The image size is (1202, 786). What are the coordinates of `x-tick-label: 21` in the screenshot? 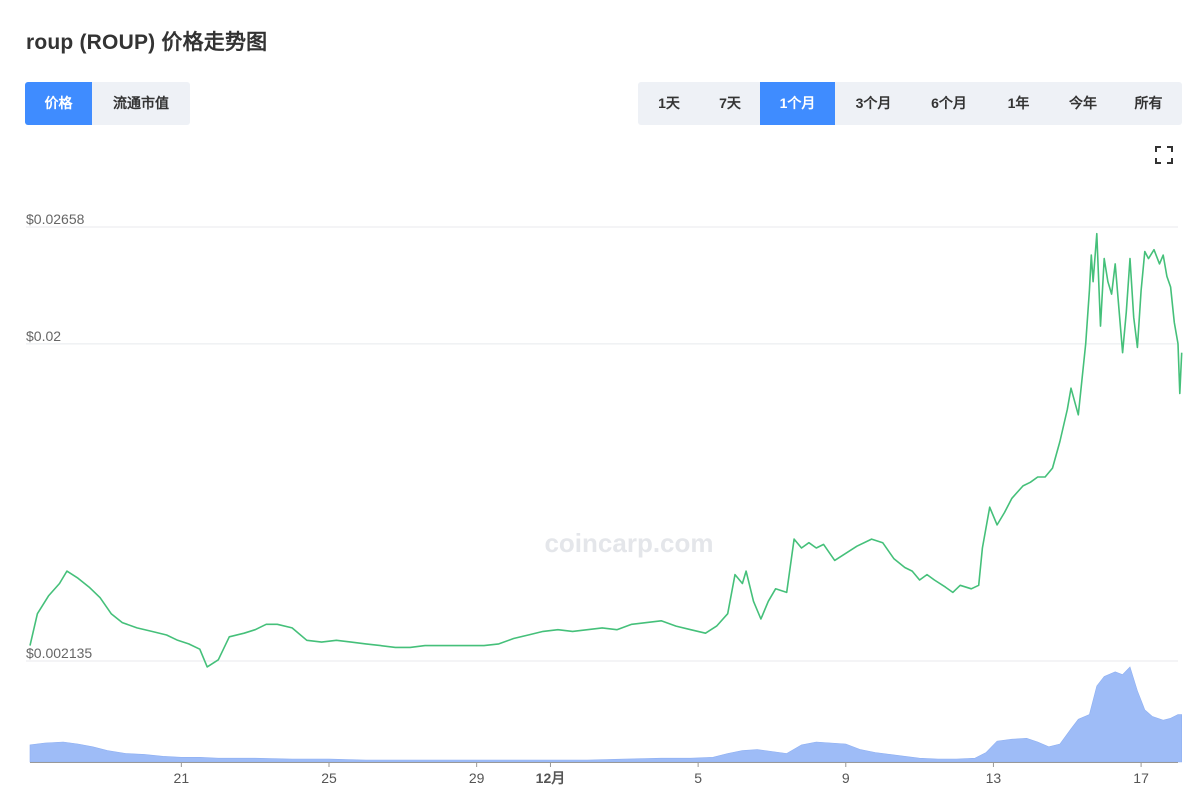 It's located at (182, 778).